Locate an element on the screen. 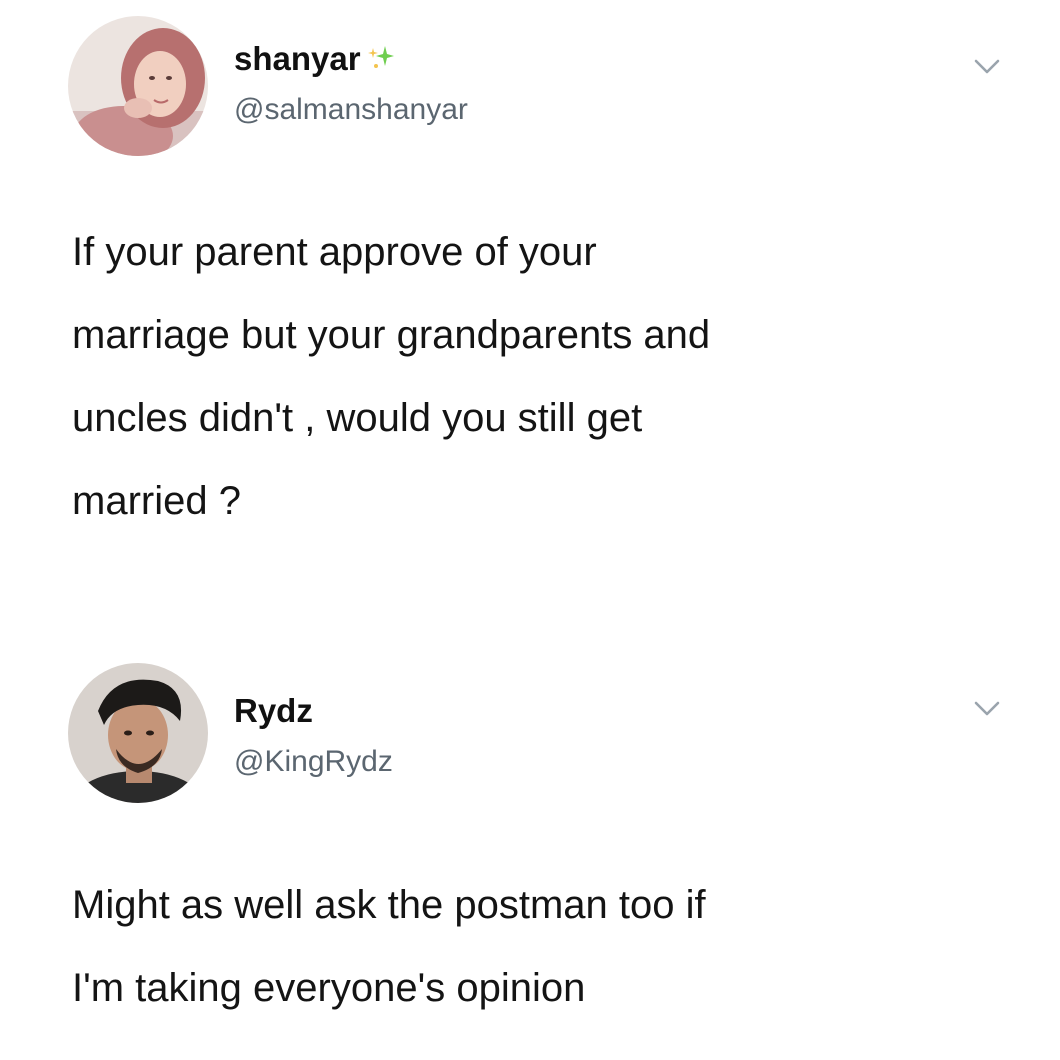 The image size is (1060, 1060). display-name: Rydz is located at coordinates (273, 711).